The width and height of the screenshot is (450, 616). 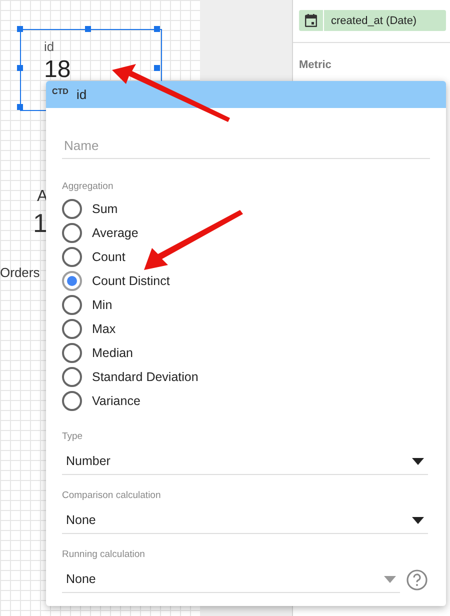 What do you see at coordinates (245, 401) in the screenshot?
I see `radio-option: Variance` at bounding box center [245, 401].